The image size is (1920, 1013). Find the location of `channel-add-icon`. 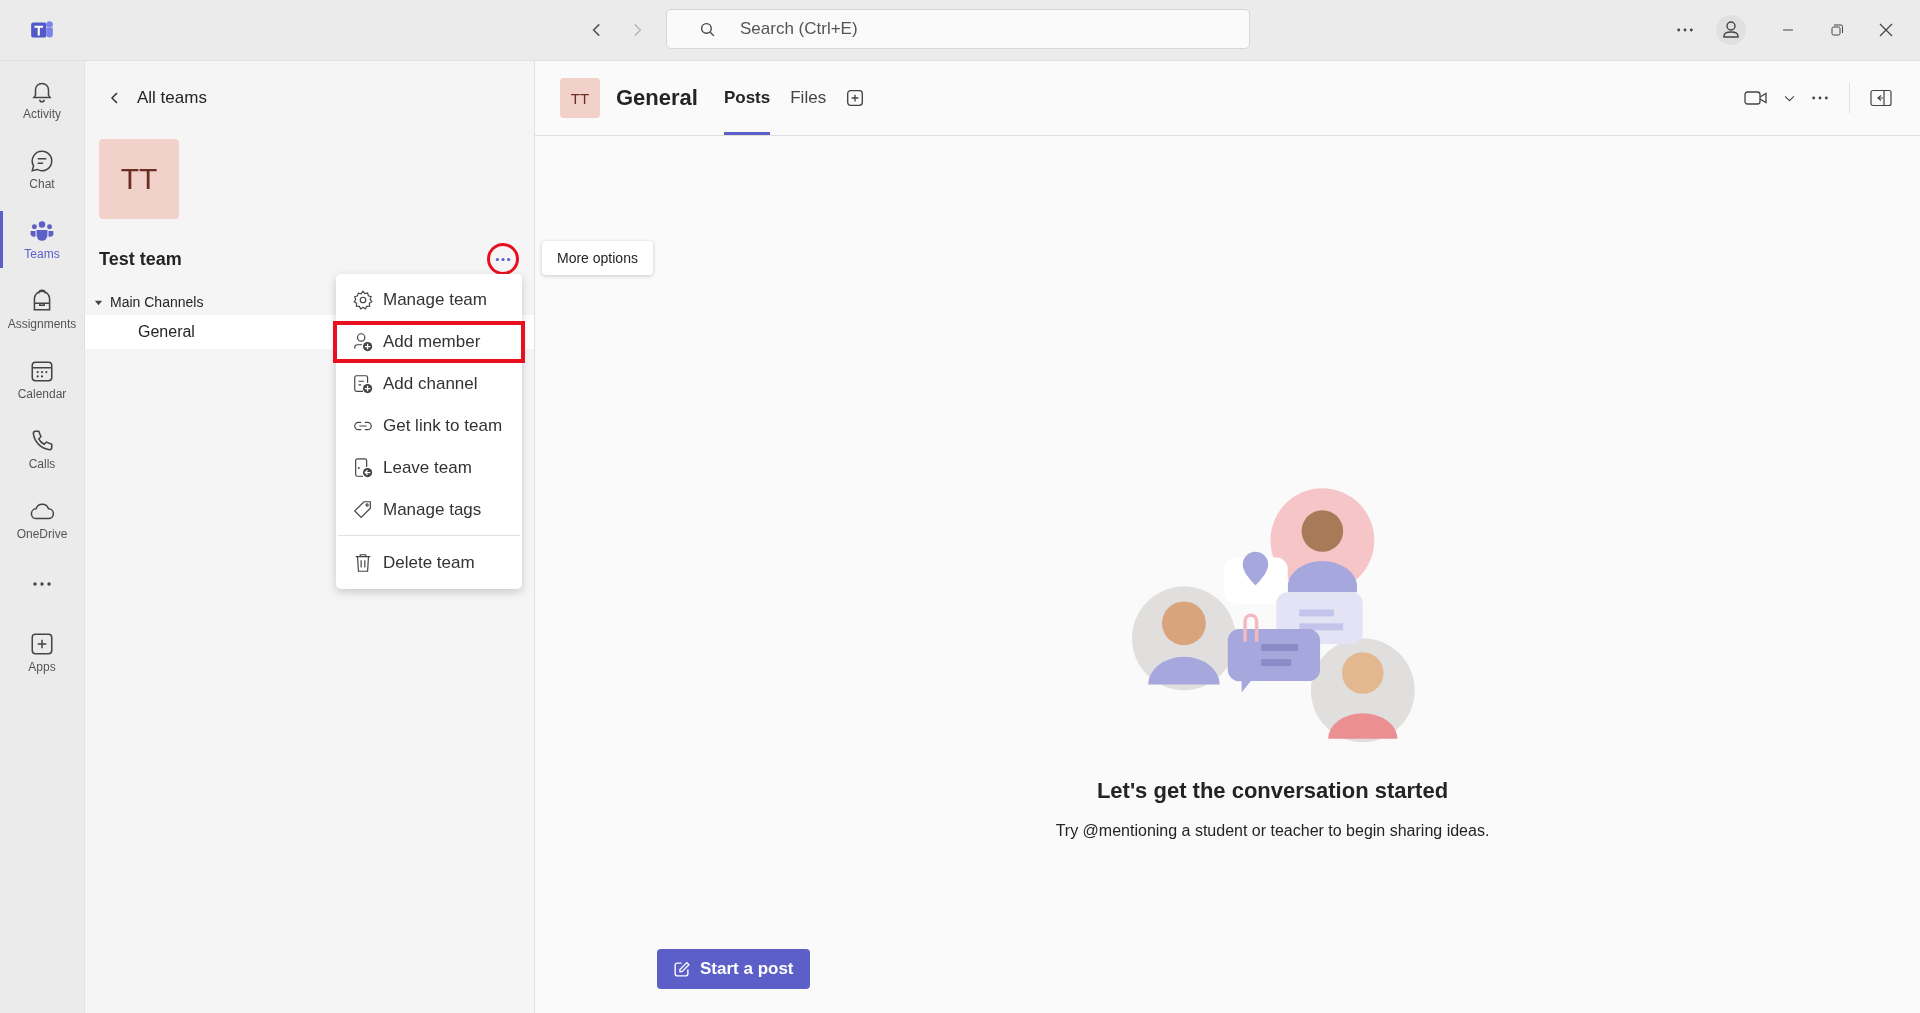

channel-add-icon is located at coordinates (363, 384).